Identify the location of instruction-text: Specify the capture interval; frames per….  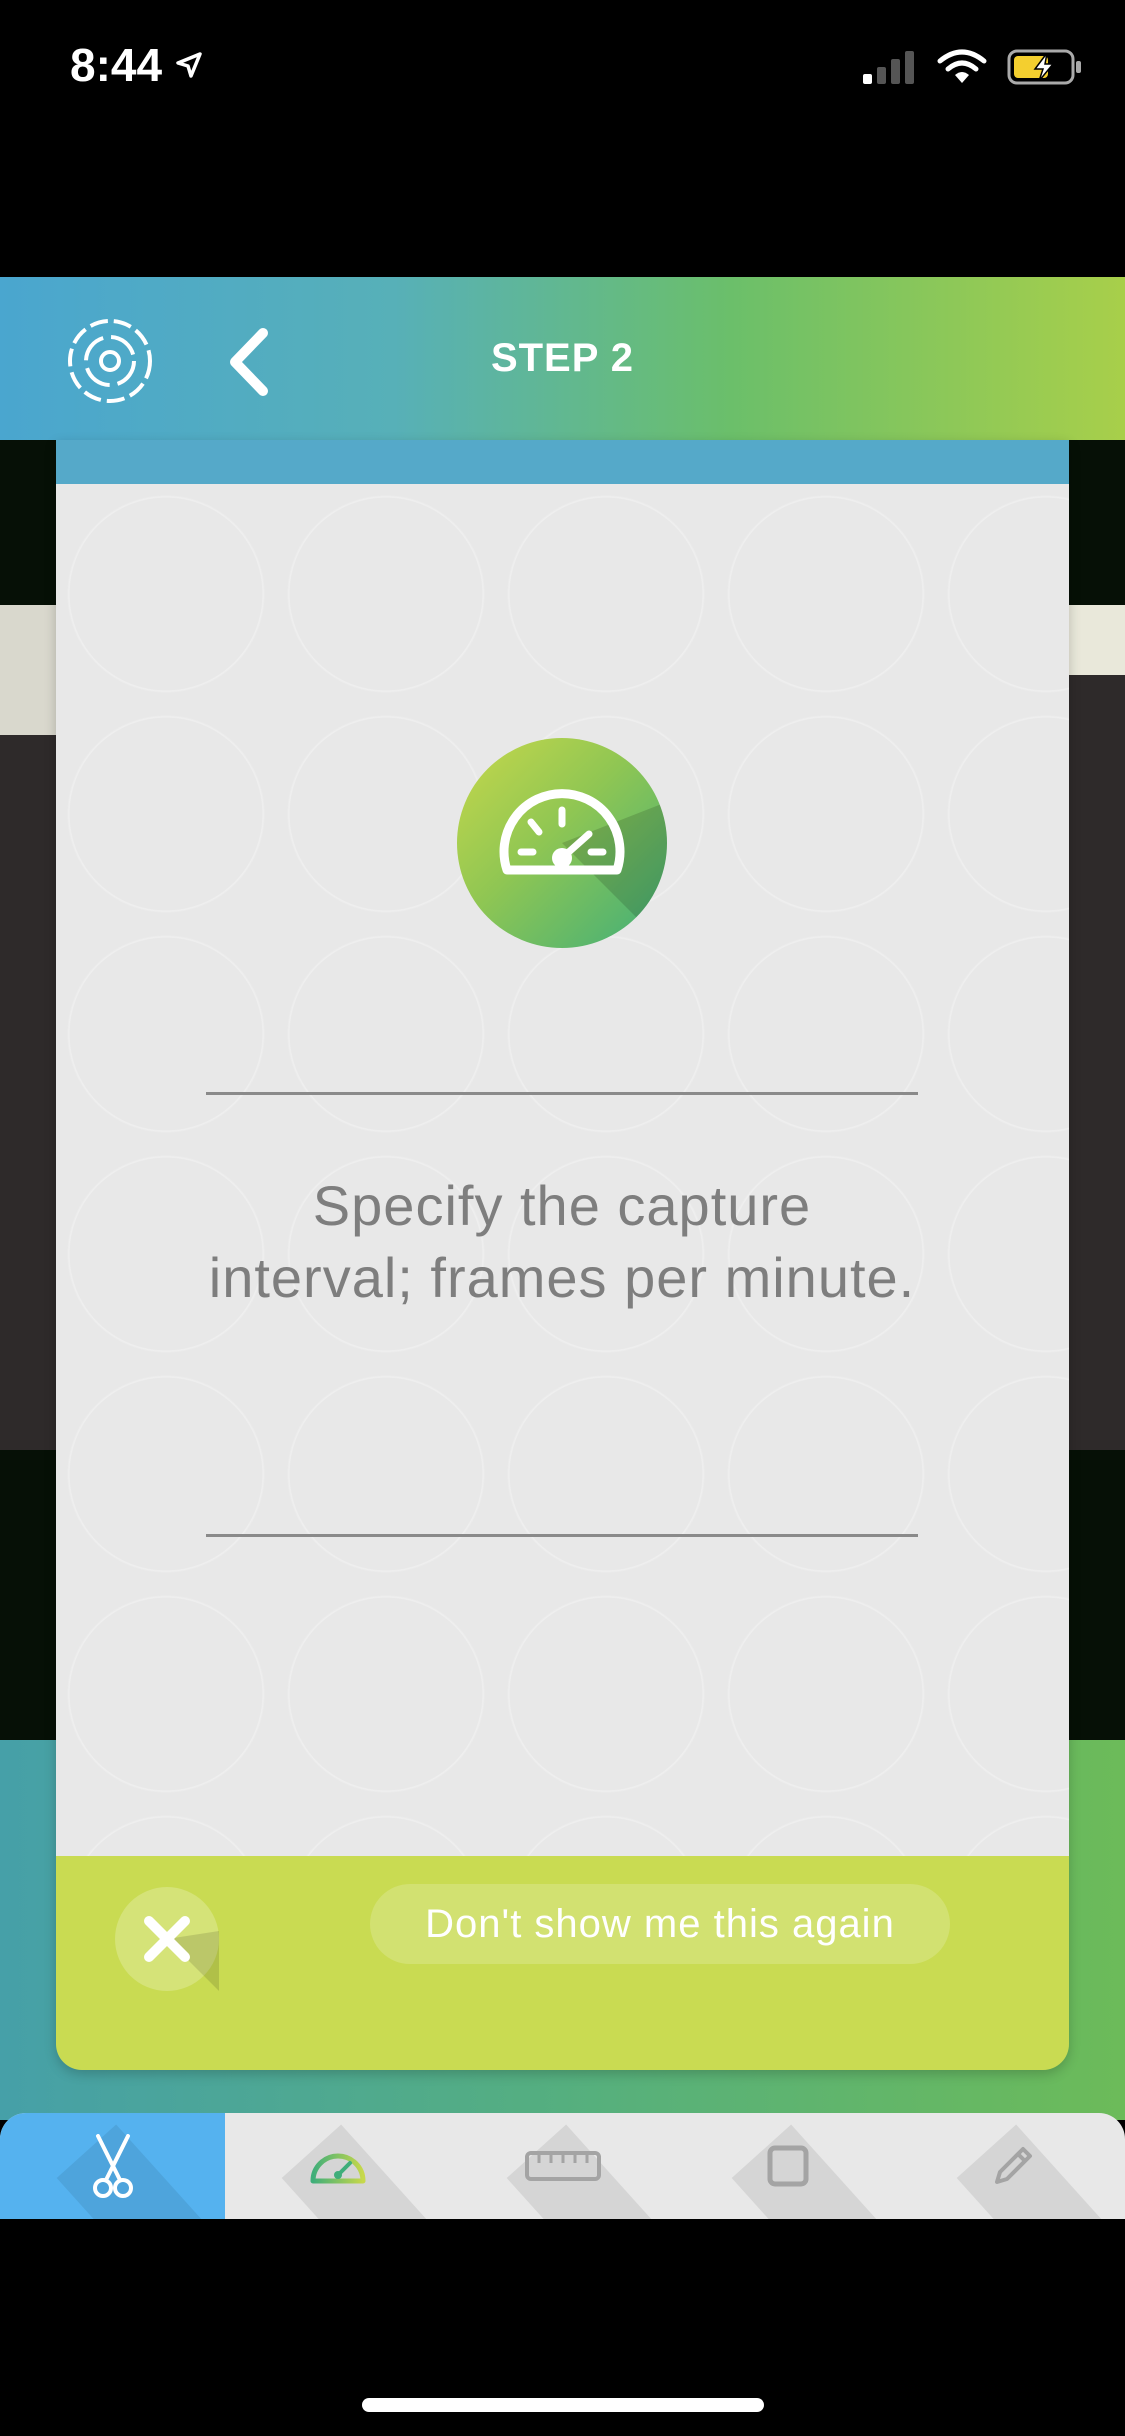
(562, 1241).